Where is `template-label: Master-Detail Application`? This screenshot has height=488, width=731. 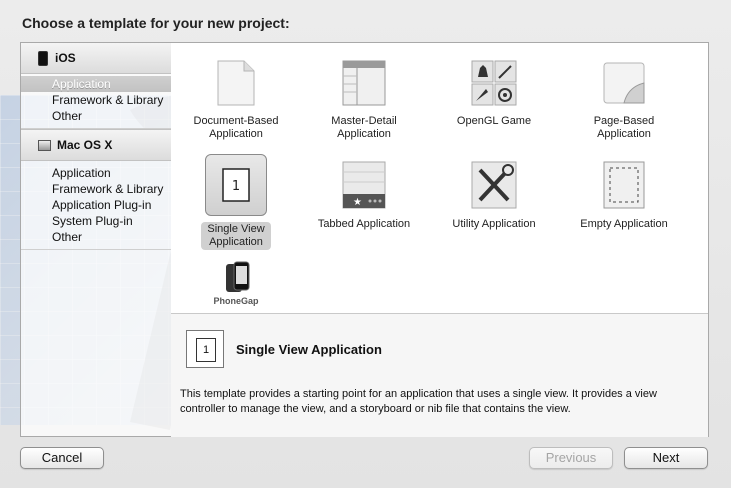
template-label: Master-Detail Application is located at coordinates (364, 127).